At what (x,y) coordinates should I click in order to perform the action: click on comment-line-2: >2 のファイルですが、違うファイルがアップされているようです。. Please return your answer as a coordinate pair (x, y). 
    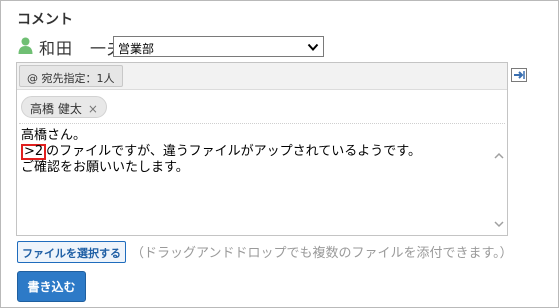
    Looking at the image, I should click on (255, 152).